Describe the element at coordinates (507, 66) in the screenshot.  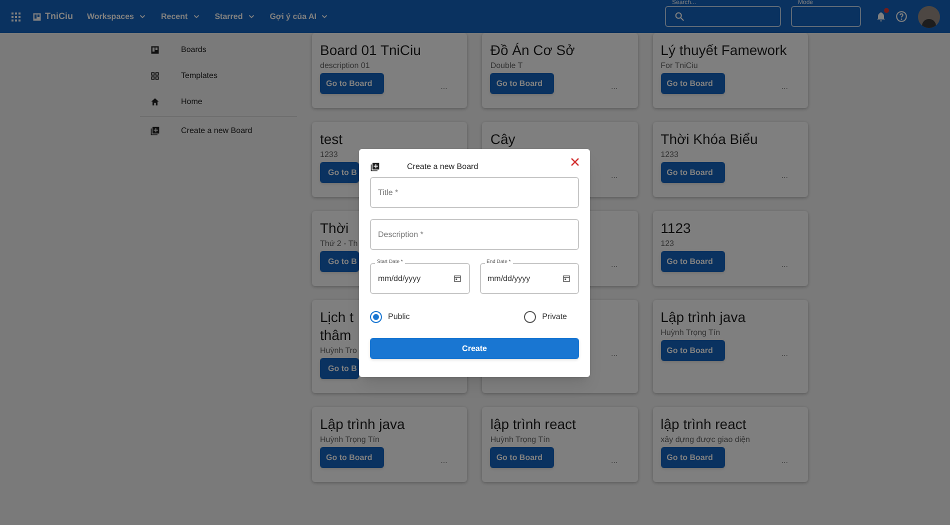
I see `card-description: Double T` at that location.